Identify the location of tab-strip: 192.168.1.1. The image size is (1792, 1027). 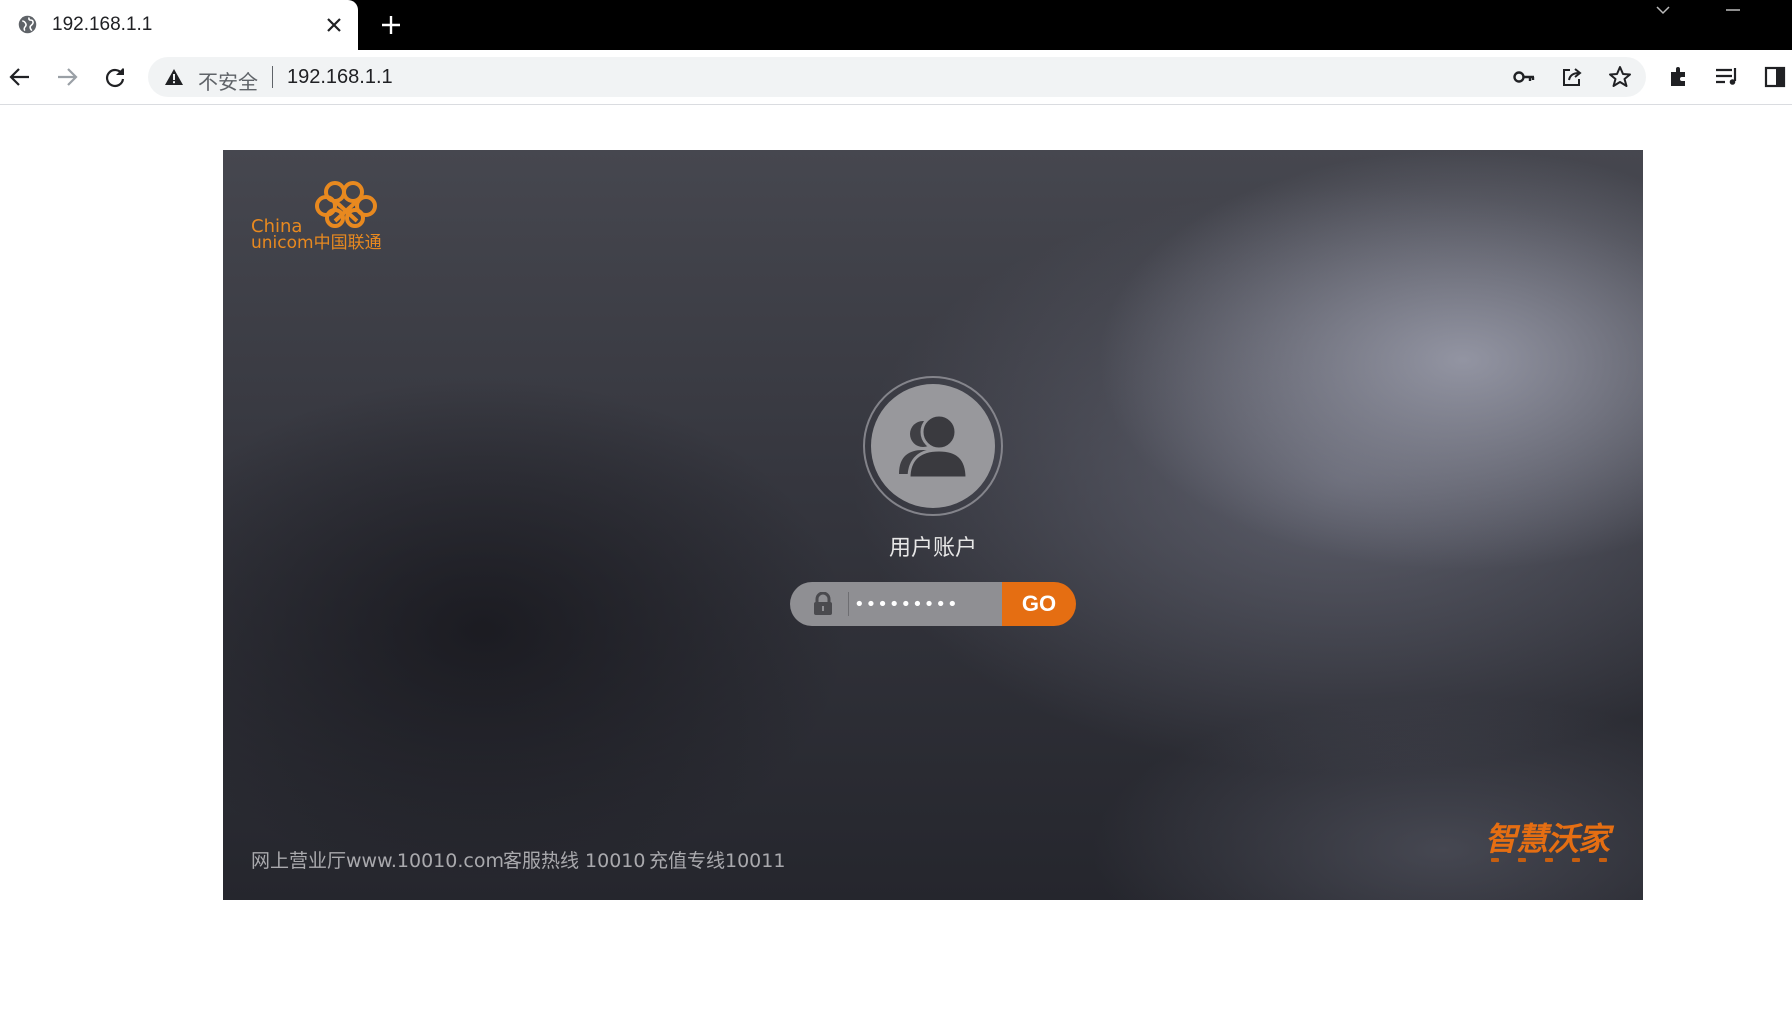
(896, 25).